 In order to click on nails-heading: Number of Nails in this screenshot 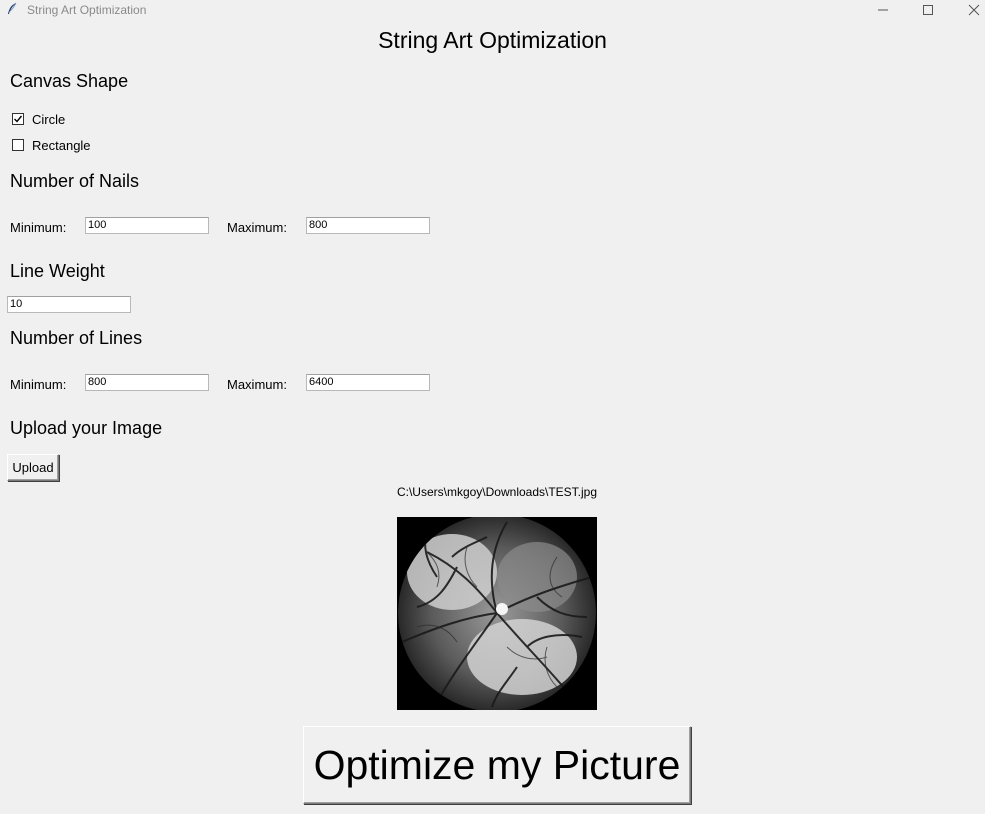, I will do `click(75, 181)`.